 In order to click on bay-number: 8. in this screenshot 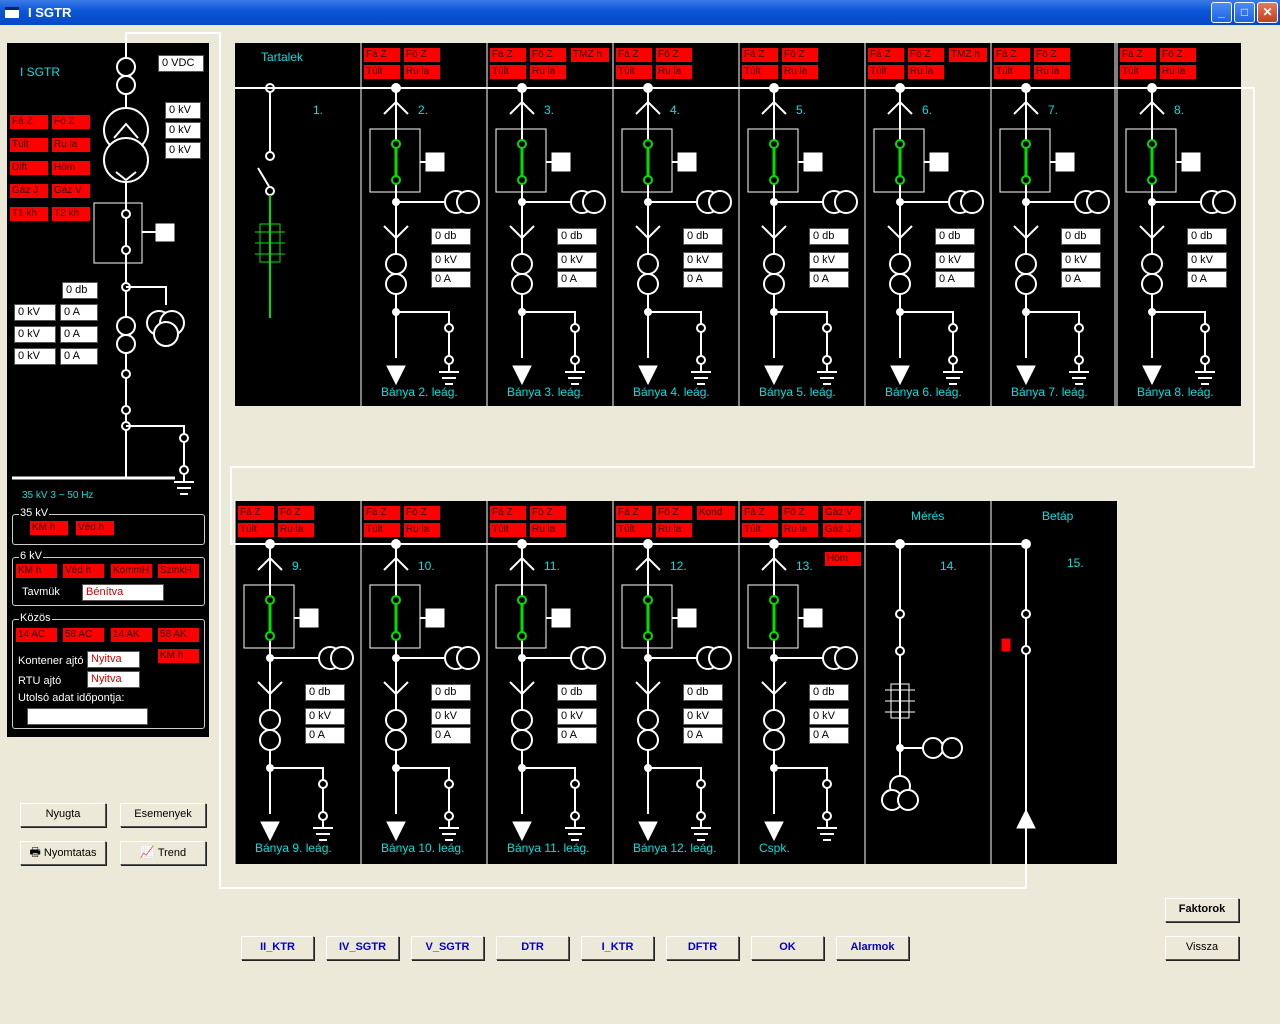, I will do `click(1179, 110)`.